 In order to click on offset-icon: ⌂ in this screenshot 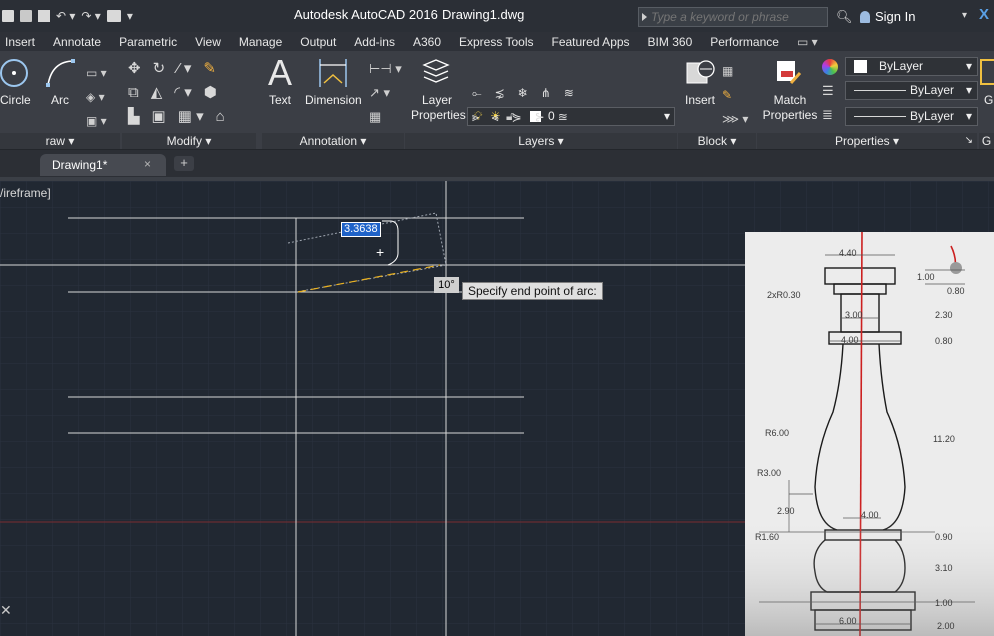, I will do `click(220, 117)`.